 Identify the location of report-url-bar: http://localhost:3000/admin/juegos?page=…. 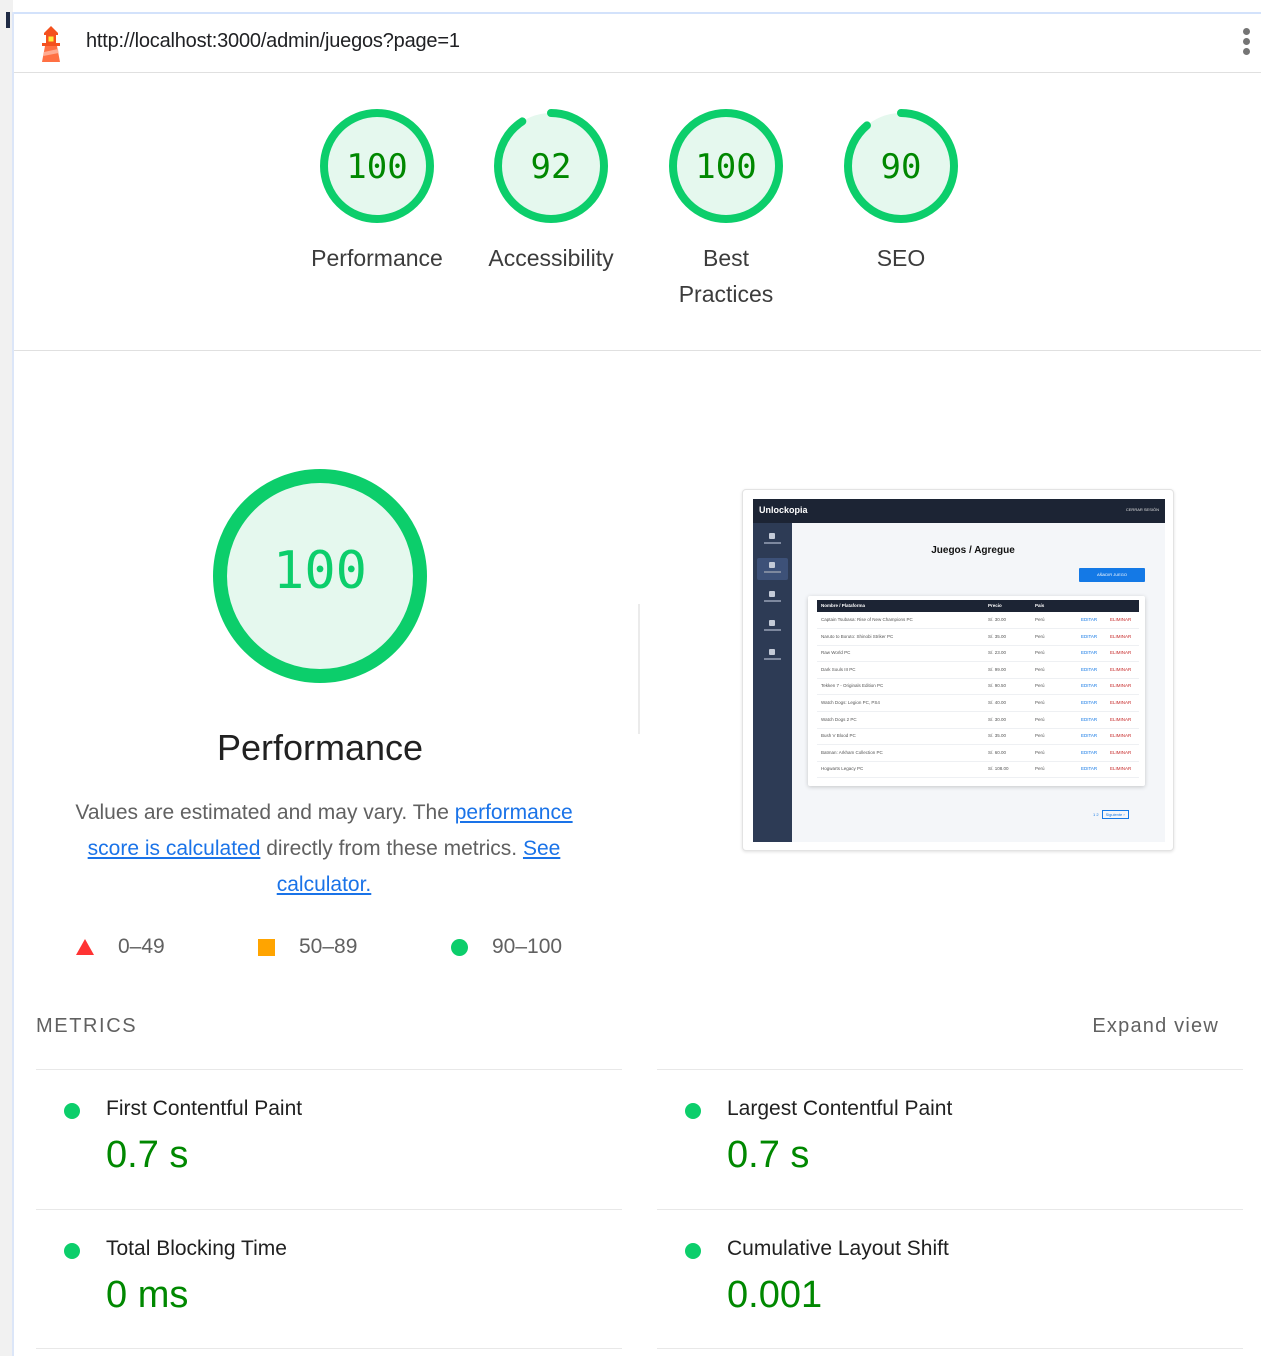
(637, 42).